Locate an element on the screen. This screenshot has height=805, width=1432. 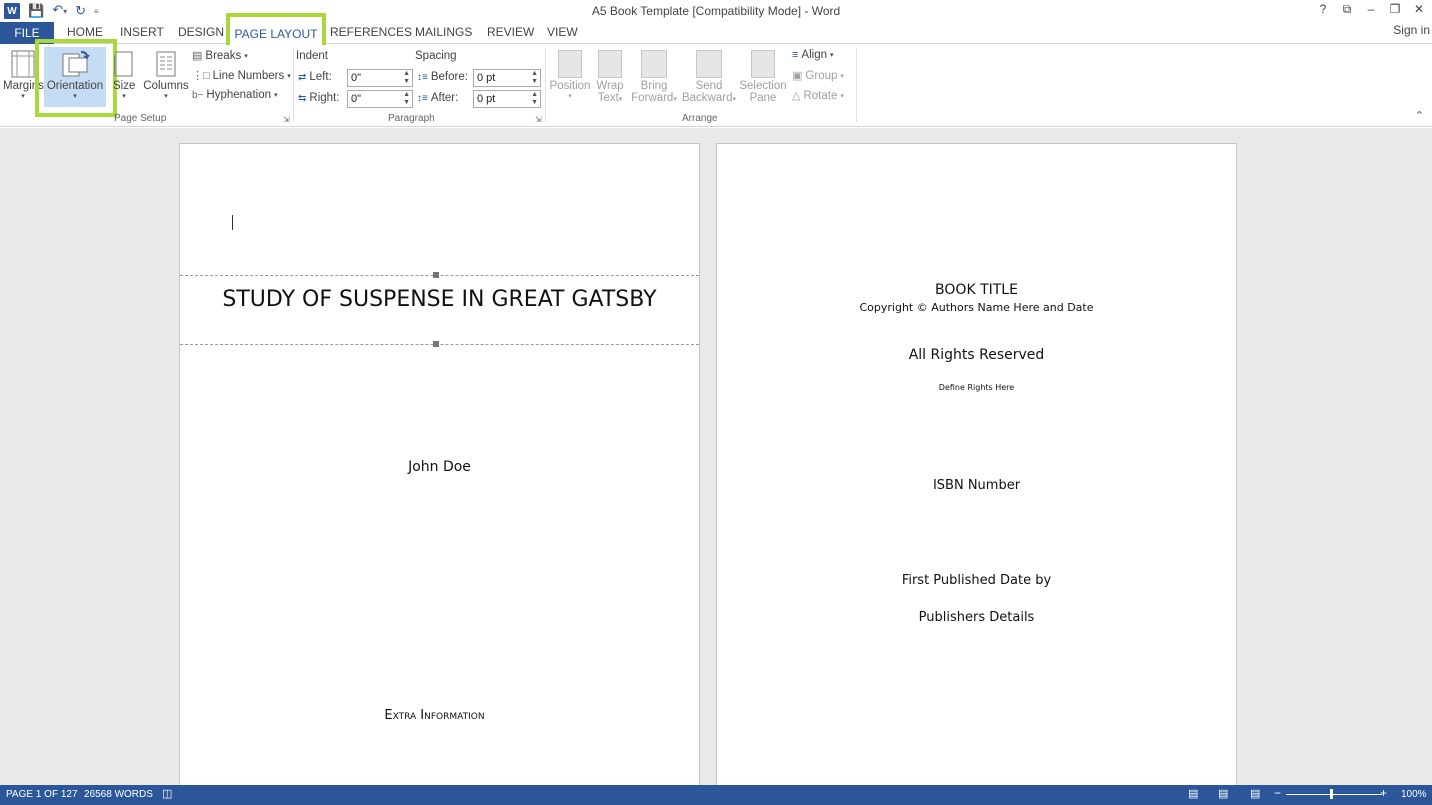
author-name: John Doe is located at coordinates (439, 467).